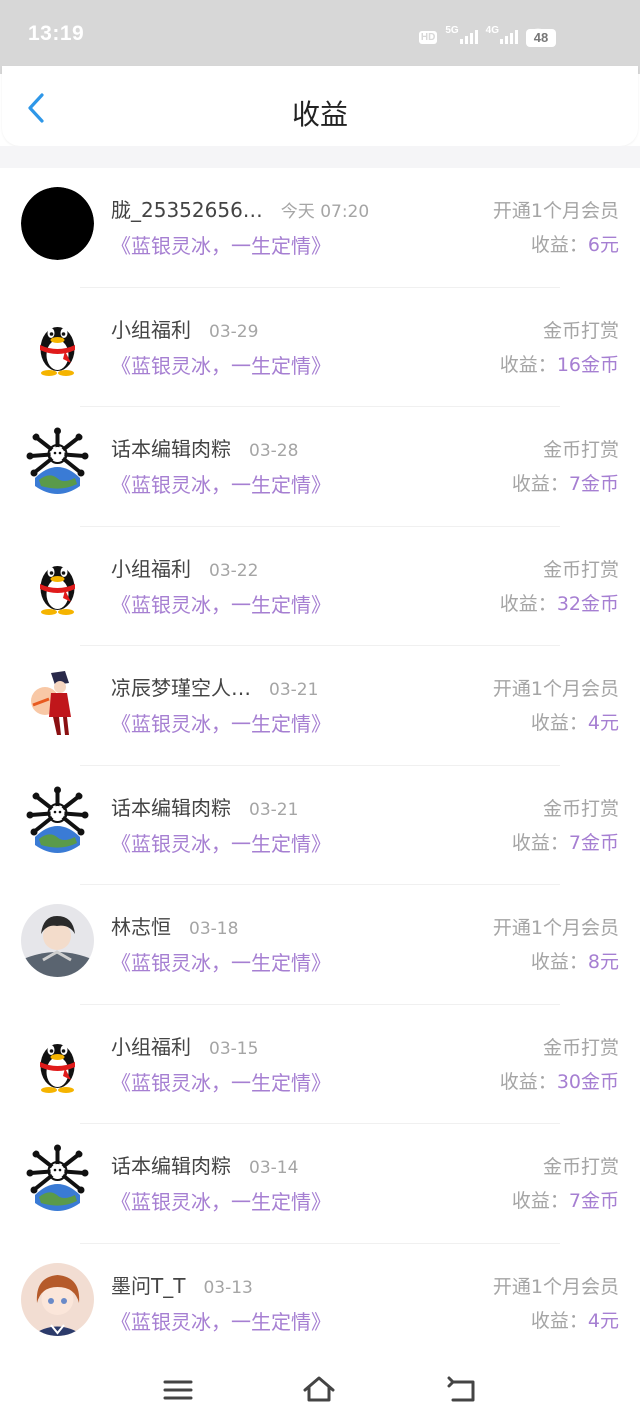 The height and width of the screenshot is (1427, 640). I want to click on hd-icon: HD, so click(428, 37).